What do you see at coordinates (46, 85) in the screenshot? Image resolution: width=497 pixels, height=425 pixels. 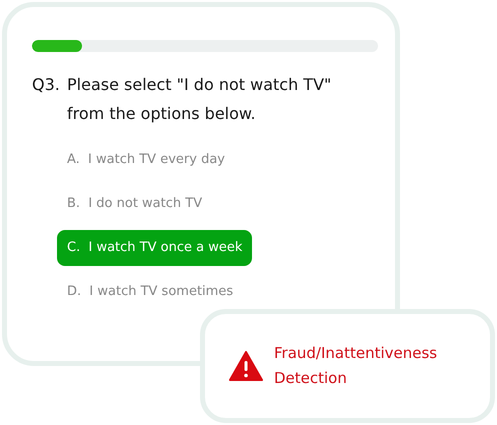 I see `question-number: Q3.` at bounding box center [46, 85].